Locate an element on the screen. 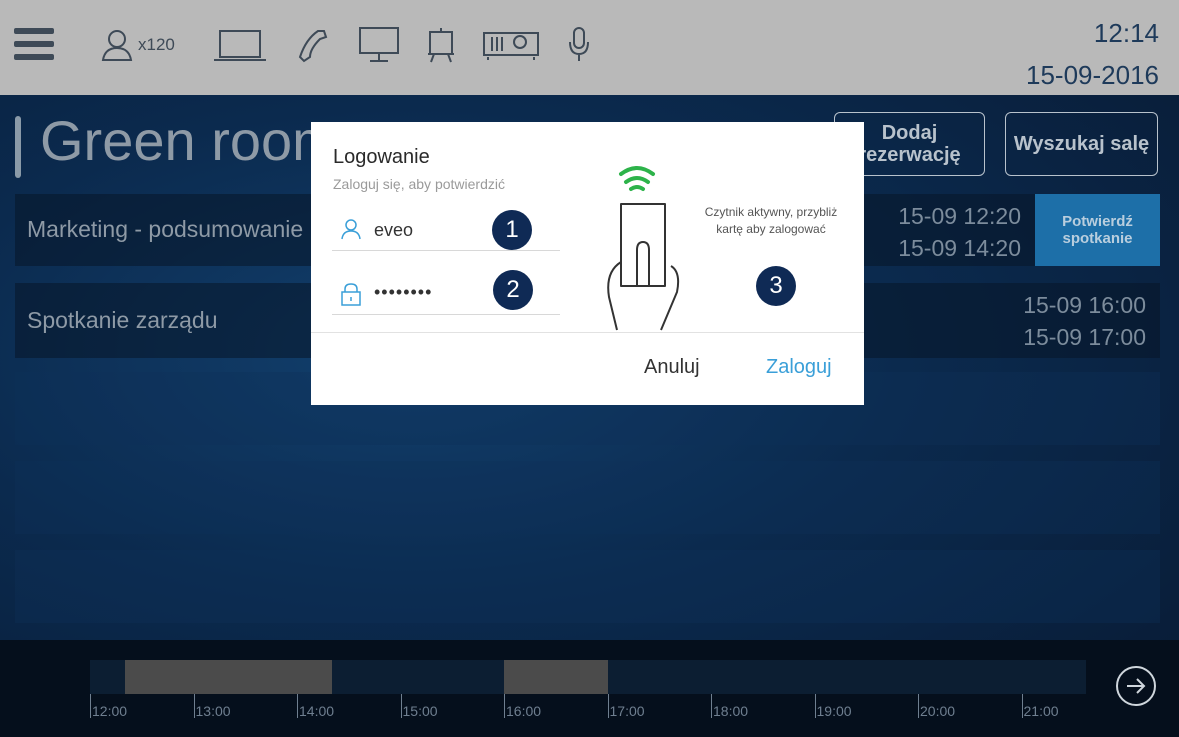  timeline-tick-label: 12:00 is located at coordinates (110, 711).